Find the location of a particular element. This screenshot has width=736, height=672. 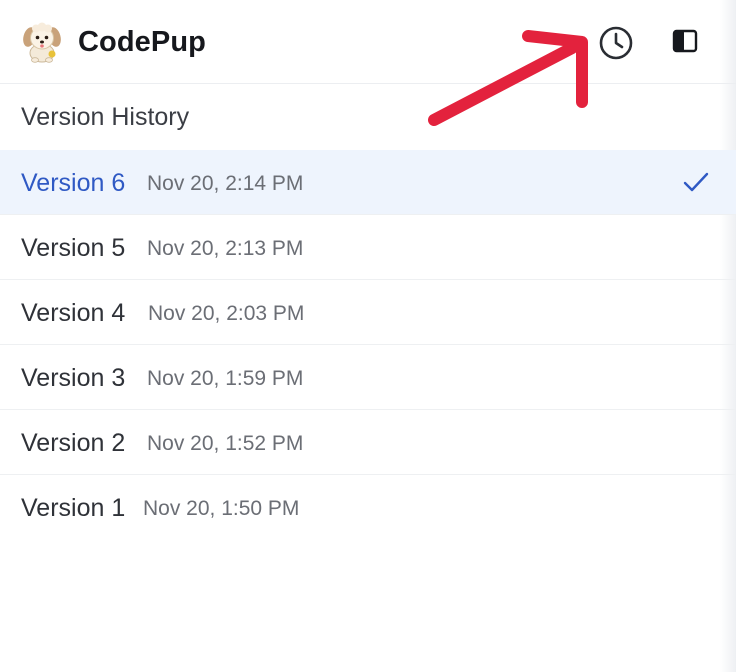

version-history-title: Version History is located at coordinates (105, 117).